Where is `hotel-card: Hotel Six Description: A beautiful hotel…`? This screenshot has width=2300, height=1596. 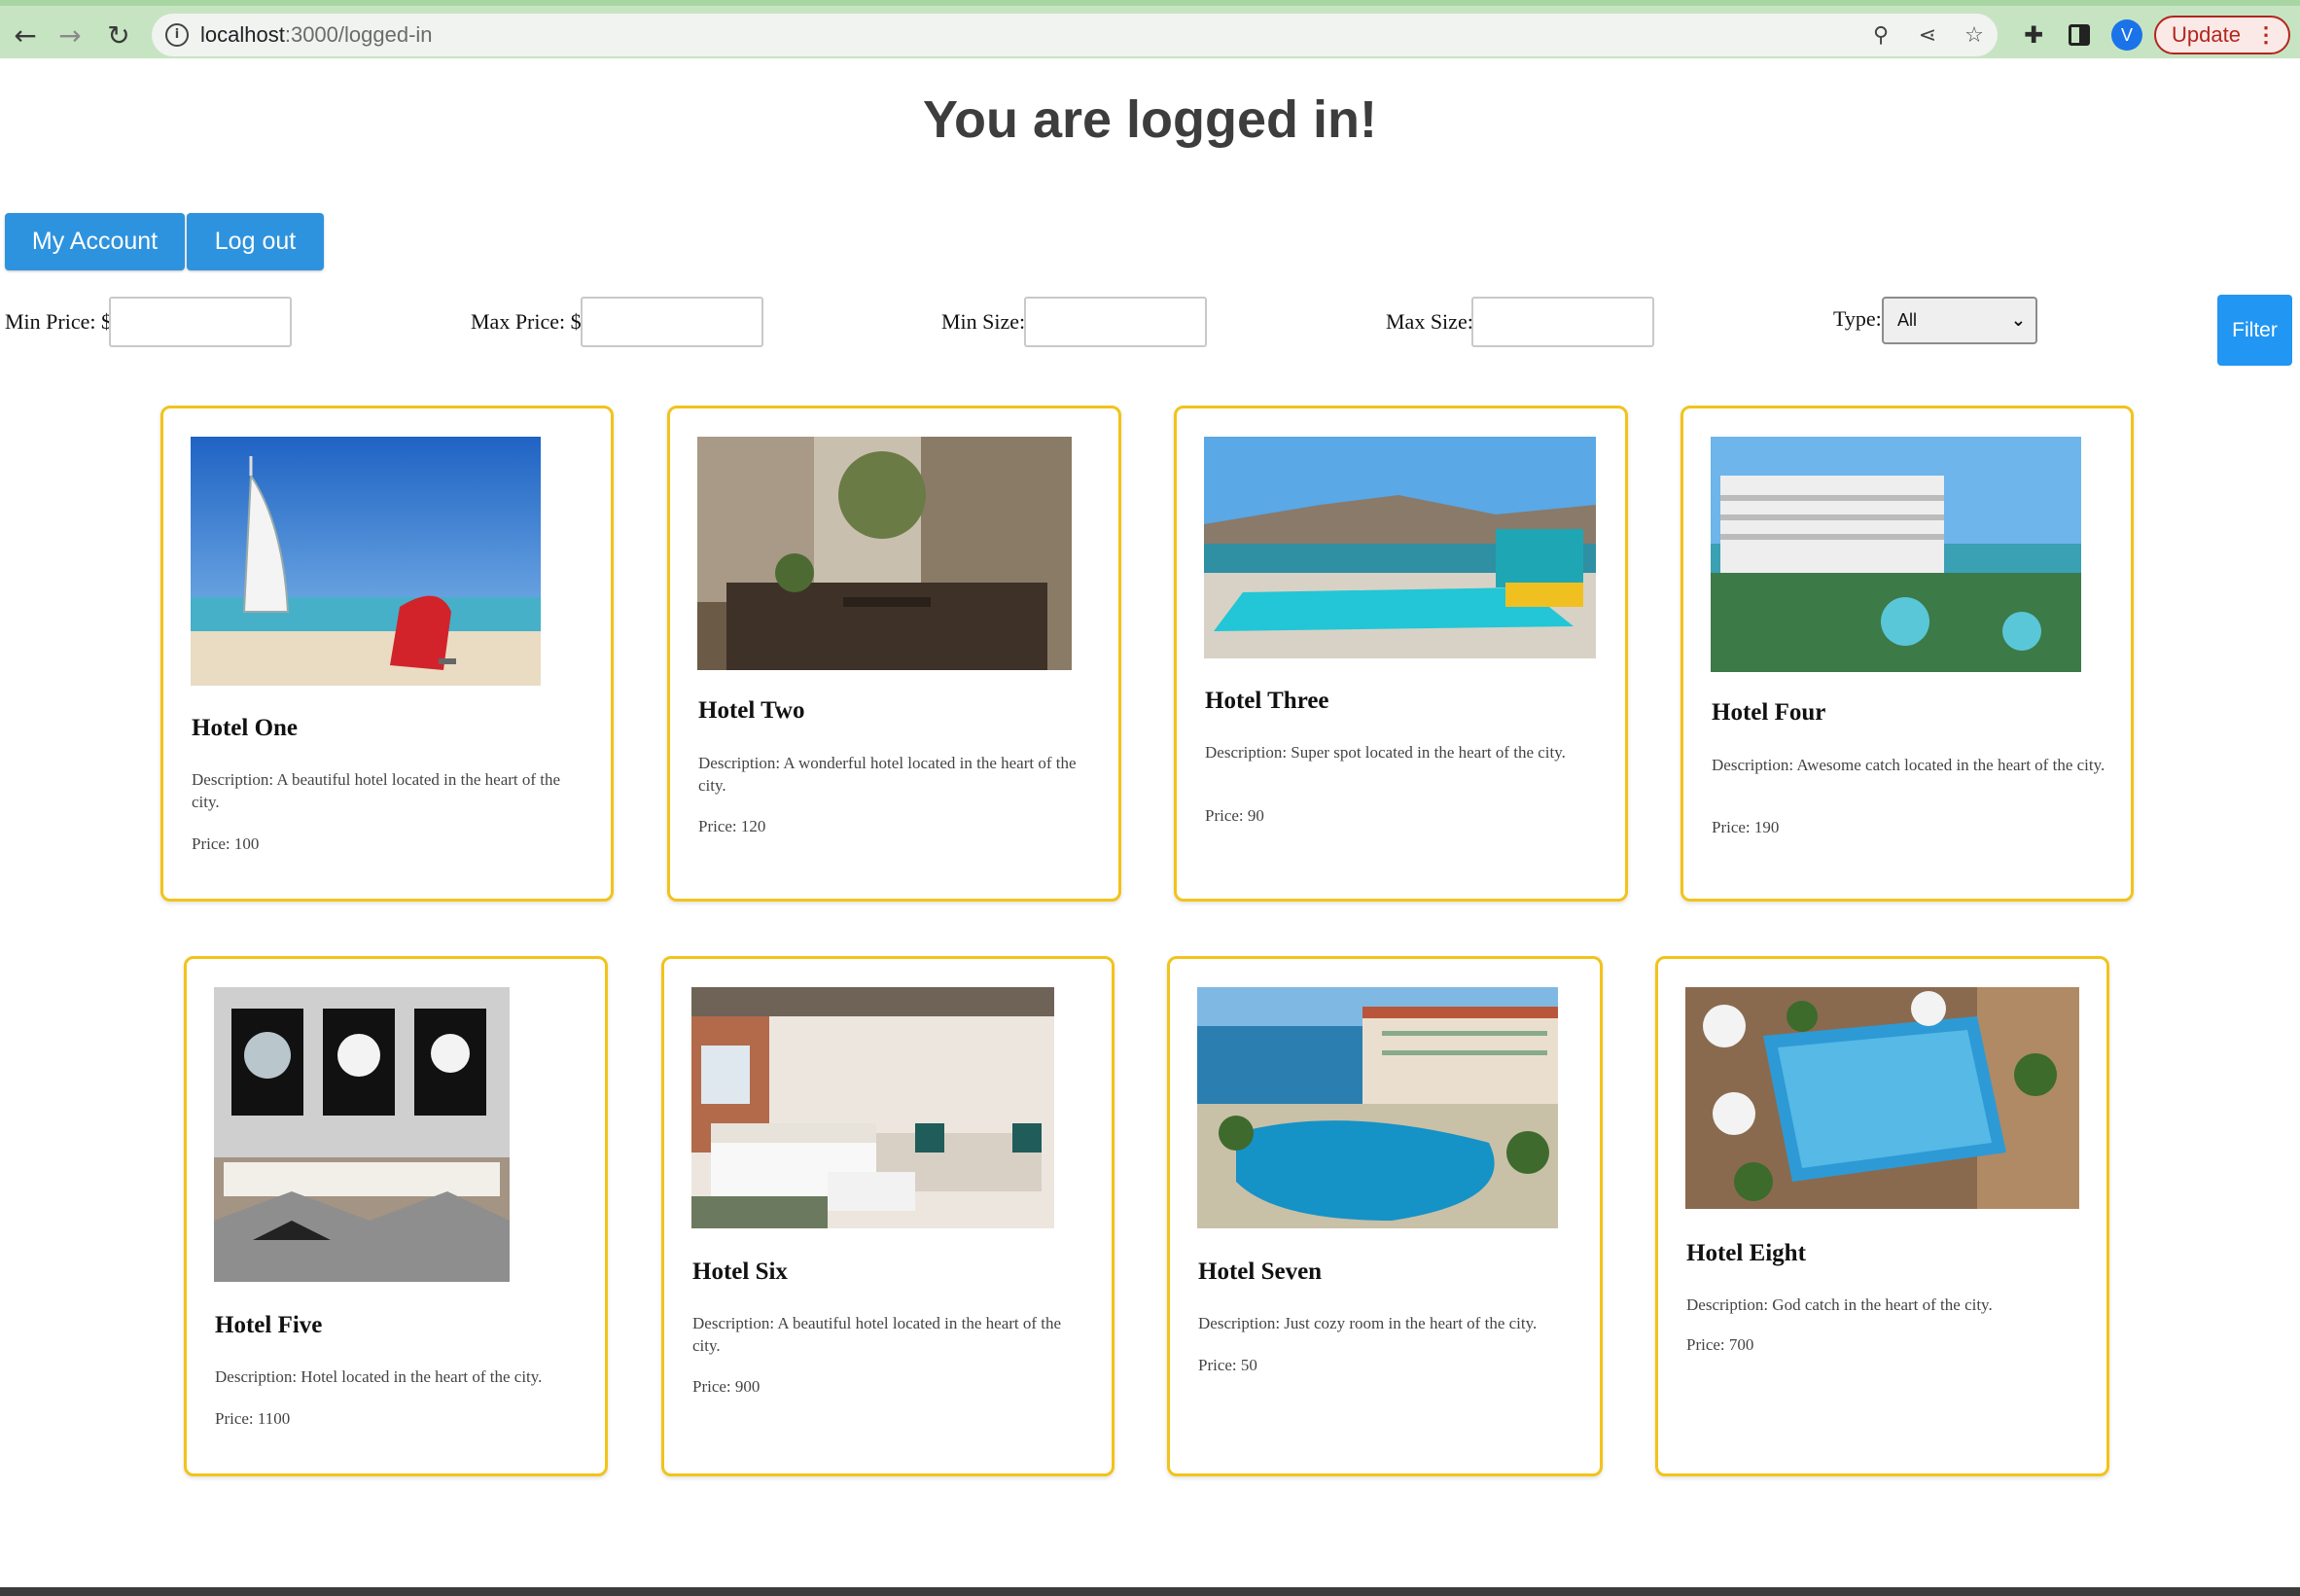 hotel-card: Hotel Six Description: A beautiful hotel… is located at coordinates (888, 1216).